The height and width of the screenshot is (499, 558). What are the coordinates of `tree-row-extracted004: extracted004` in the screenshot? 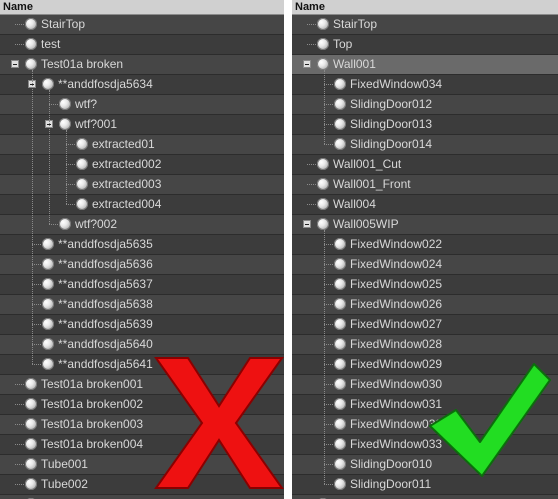 It's located at (142, 205).